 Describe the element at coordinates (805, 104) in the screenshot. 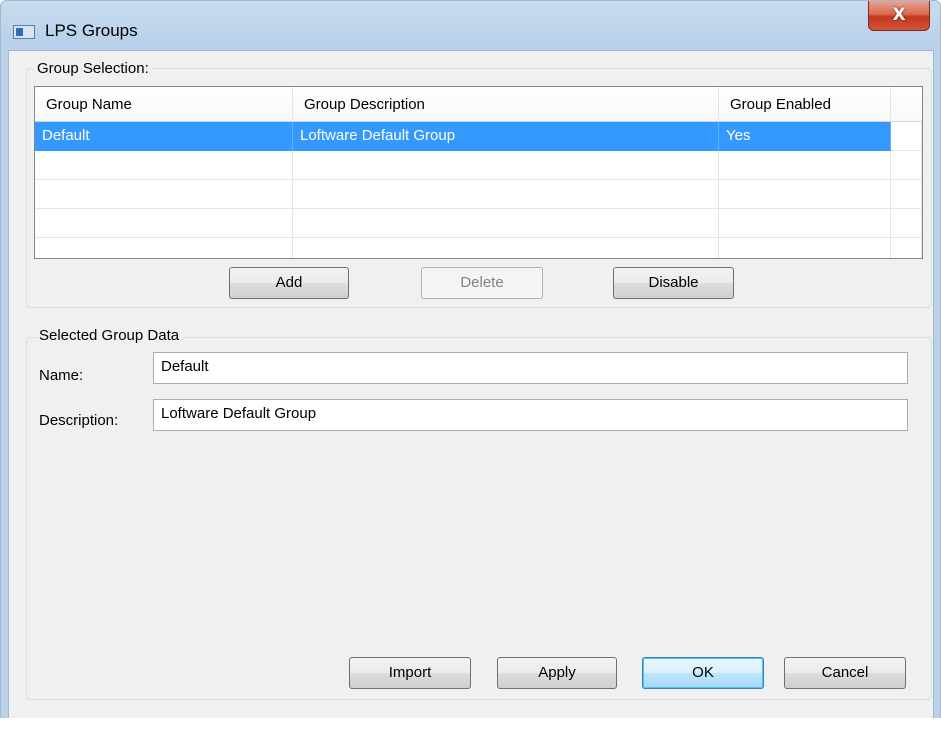

I see `column-header-group-enabled: Group Enabled` at that location.